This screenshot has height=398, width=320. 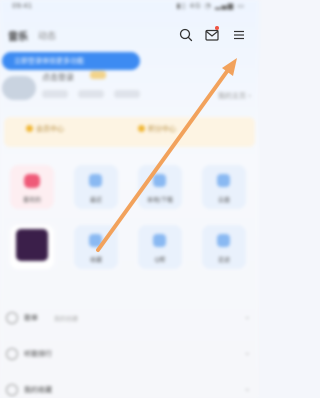 What do you see at coordinates (129, 389) in the screenshot?
I see `list-item: 我的收藏 ⌄` at bounding box center [129, 389].